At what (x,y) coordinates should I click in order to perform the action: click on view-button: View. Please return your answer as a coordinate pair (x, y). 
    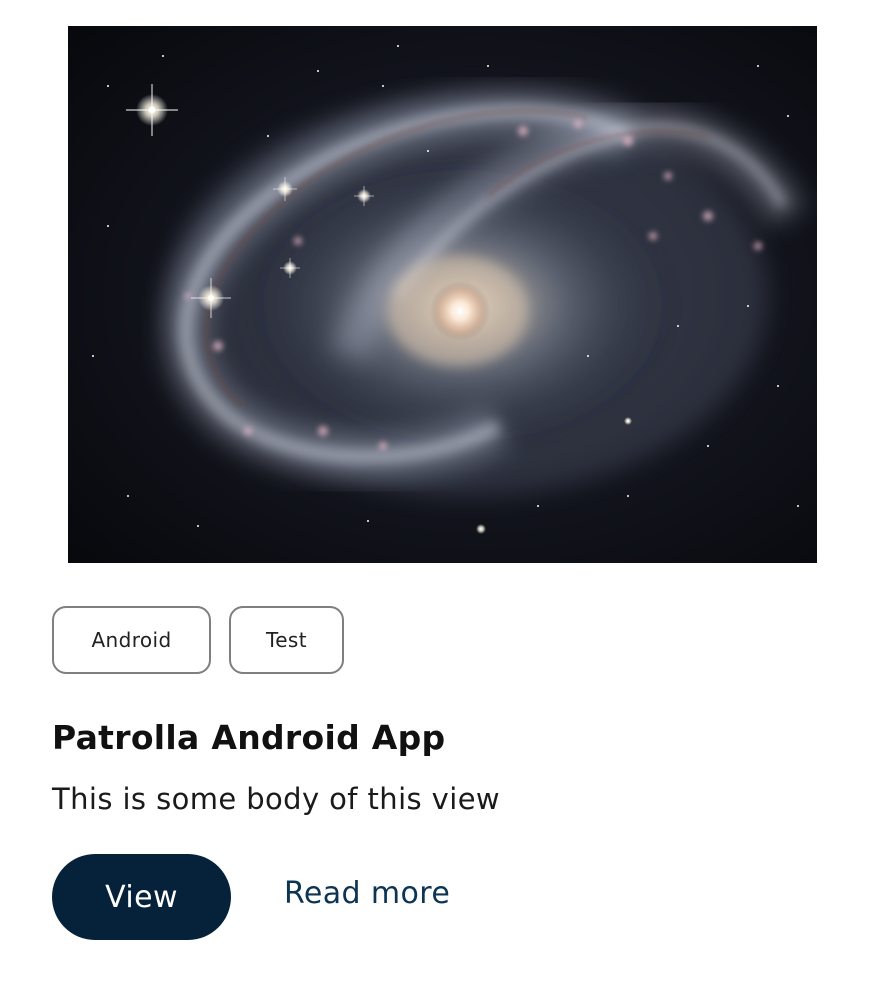
    Looking at the image, I should click on (141, 897).